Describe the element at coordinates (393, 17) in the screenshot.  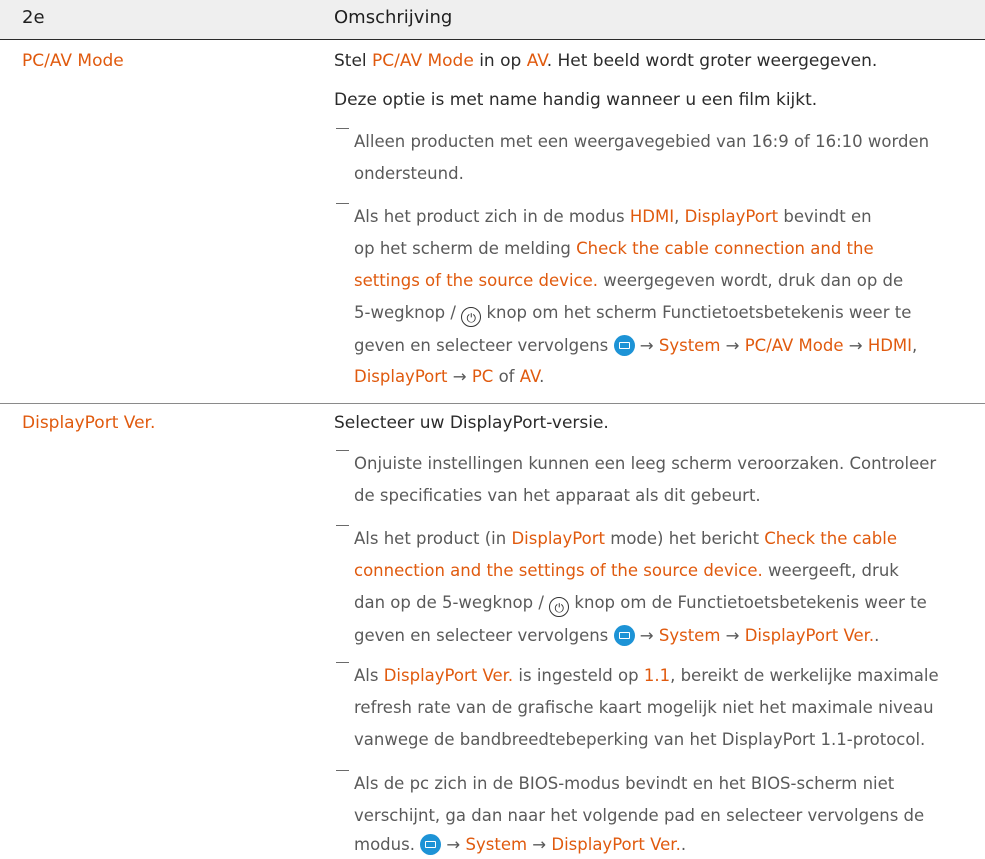
I see `header-col-description: Omschrijving` at that location.